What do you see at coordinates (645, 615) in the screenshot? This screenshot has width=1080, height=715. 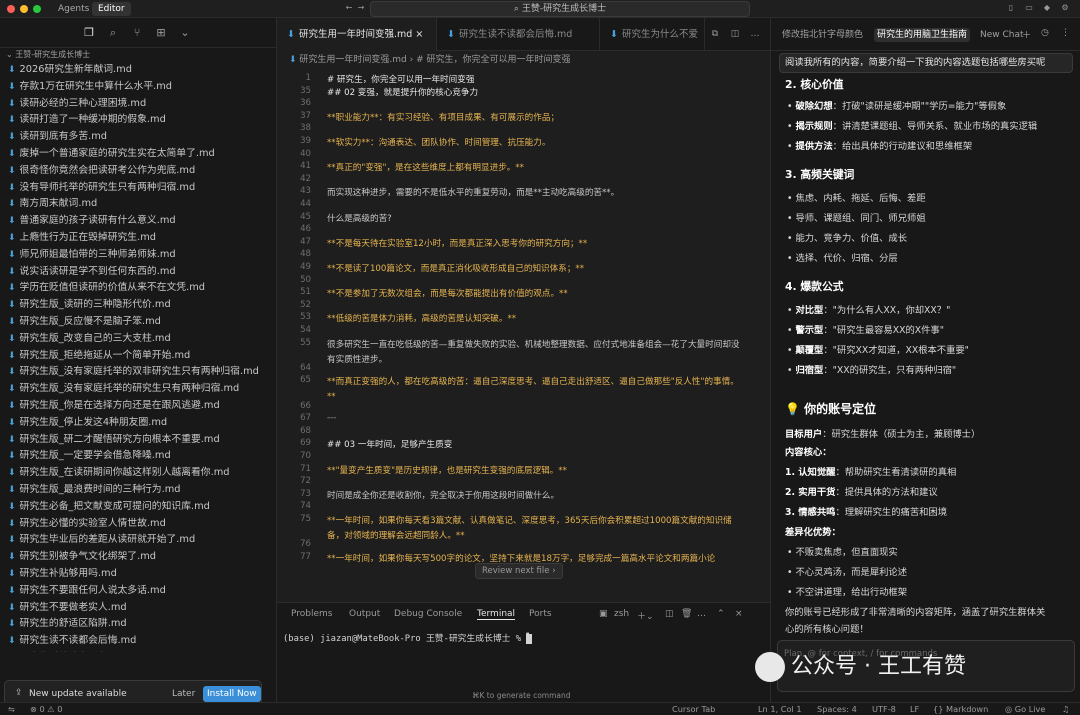 I see `add-terminal-icon: ＋⌄` at bounding box center [645, 615].